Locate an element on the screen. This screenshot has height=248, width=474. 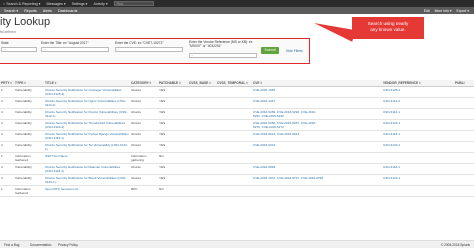
activity-menu: Activity ▾ is located at coordinates (100, 4).